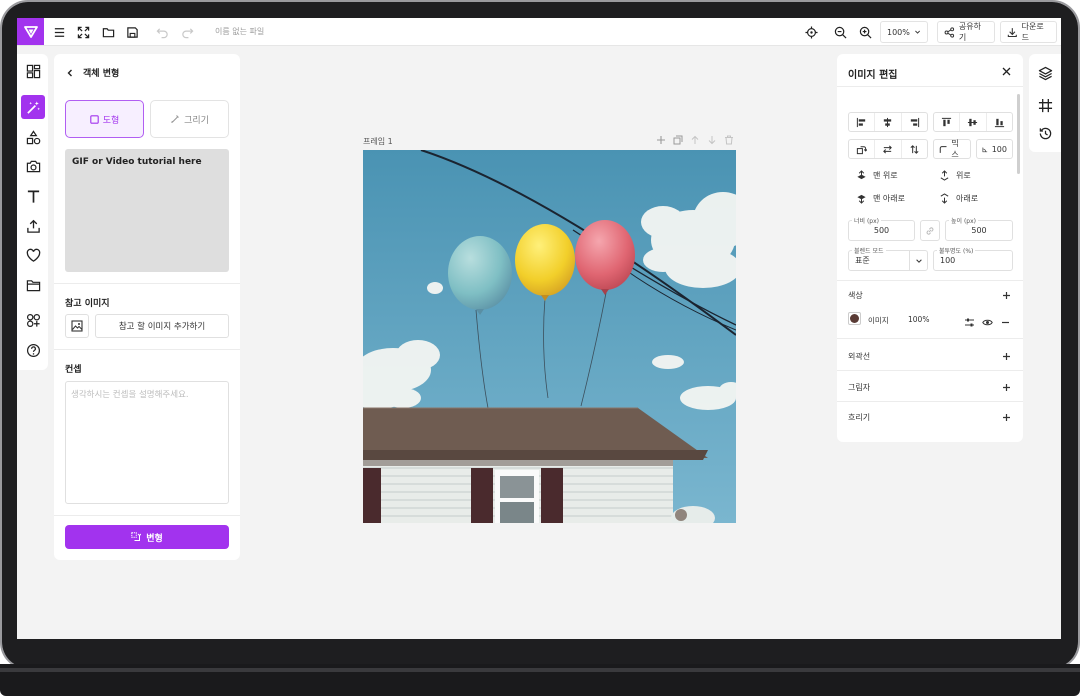 The image size is (1080, 696). Describe the element at coordinates (862, 149) in the screenshot. I see `rotate-icon` at that location.